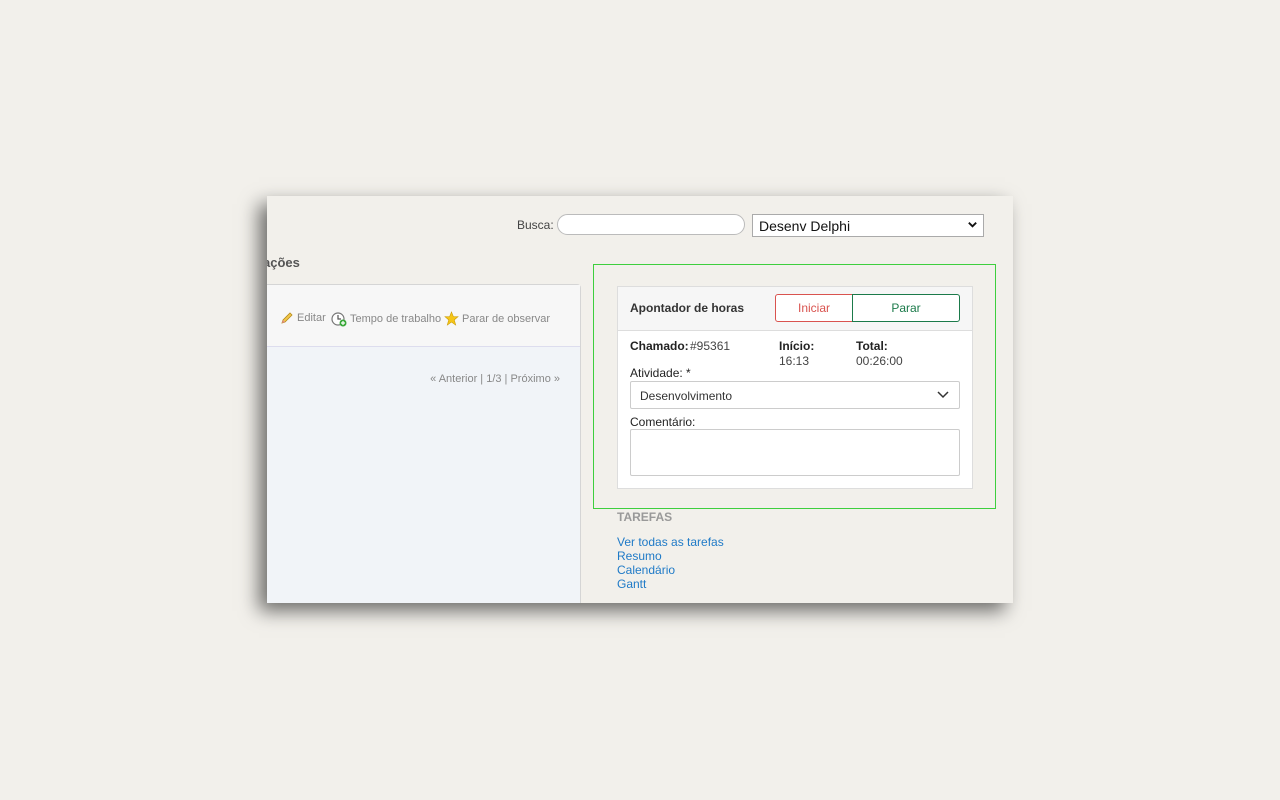  I want to click on pagination: « Anterior | 1/3 | Próximo », so click(495, 379).